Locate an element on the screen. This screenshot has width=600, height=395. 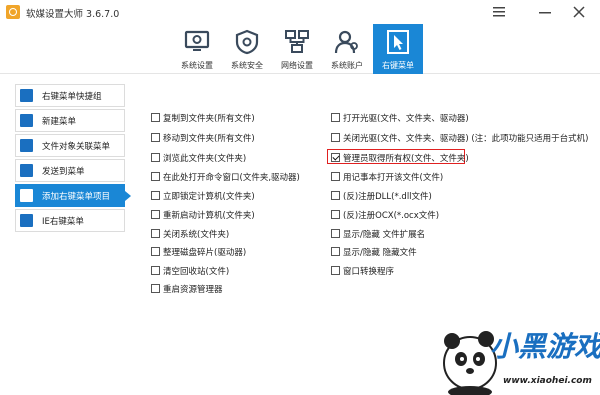
sidebar-item-label: 文件对象关联菜单 is located at coordinates (76, 147).